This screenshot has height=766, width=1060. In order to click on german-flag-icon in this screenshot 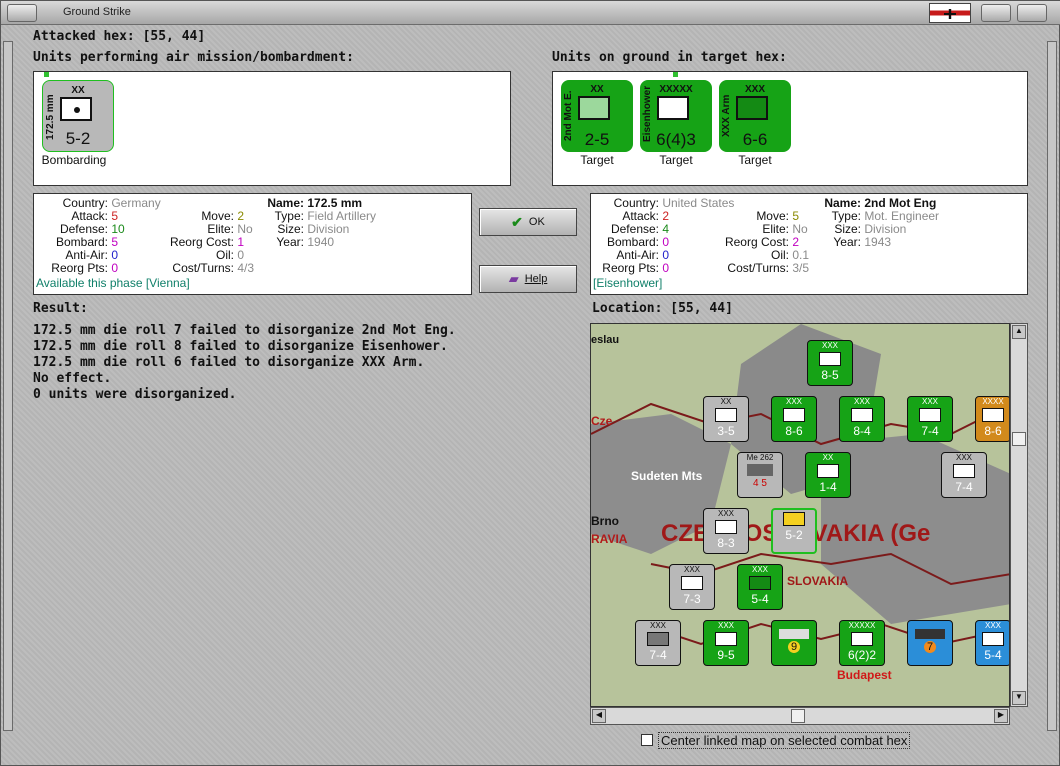, I will do `click(950, 13)`.